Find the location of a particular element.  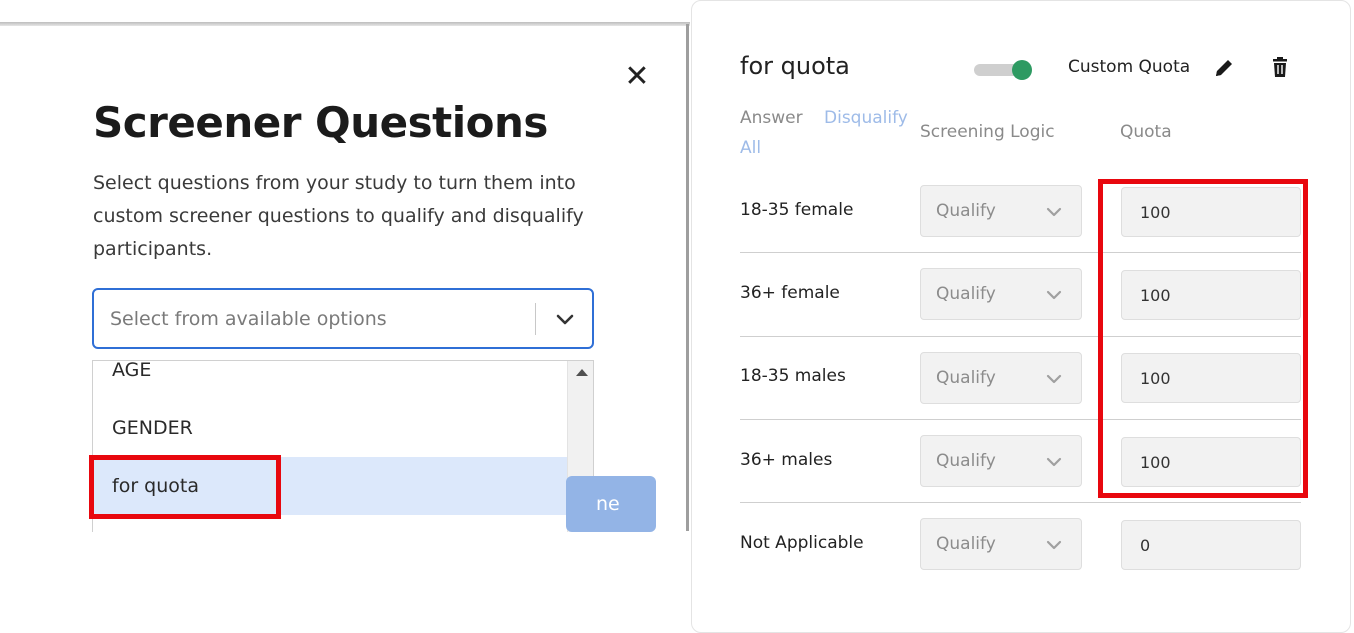

trash-icon is located at coordinates (1280, 68).